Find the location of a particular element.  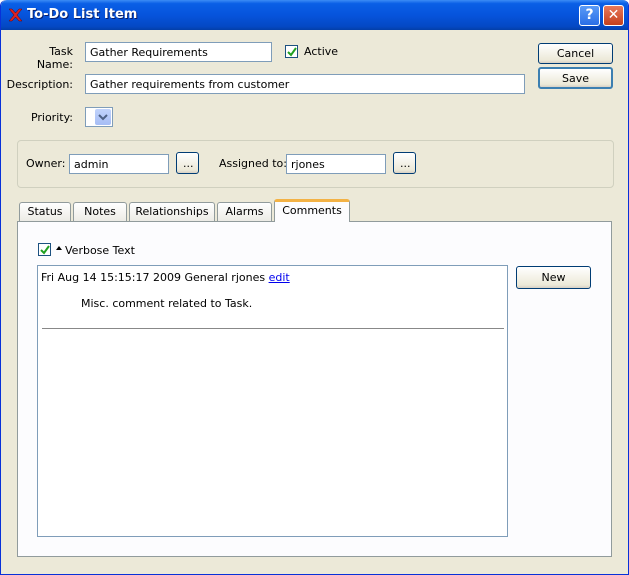

active-checkbox is located at coordinates (291, 51).